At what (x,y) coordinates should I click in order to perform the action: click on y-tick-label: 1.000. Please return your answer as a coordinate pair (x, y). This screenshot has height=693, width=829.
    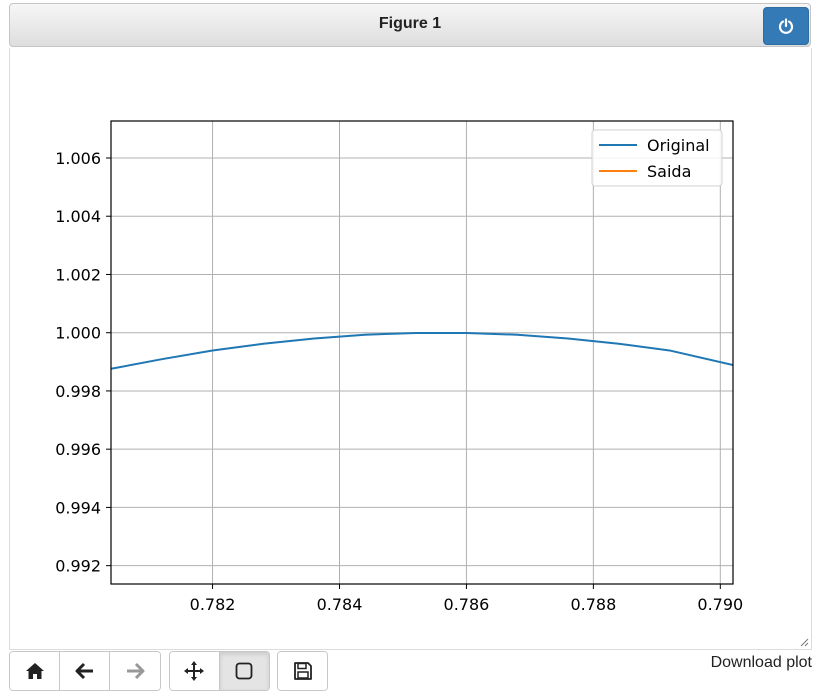
    Looking at the image, I should click on (78, 333).